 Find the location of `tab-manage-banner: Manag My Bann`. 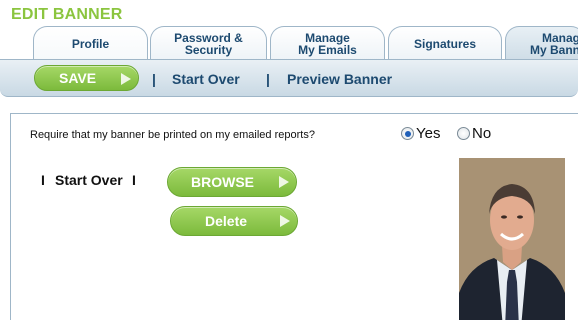

tab-manage-banner: Manag My Bann is located at coordinates (541, 43).